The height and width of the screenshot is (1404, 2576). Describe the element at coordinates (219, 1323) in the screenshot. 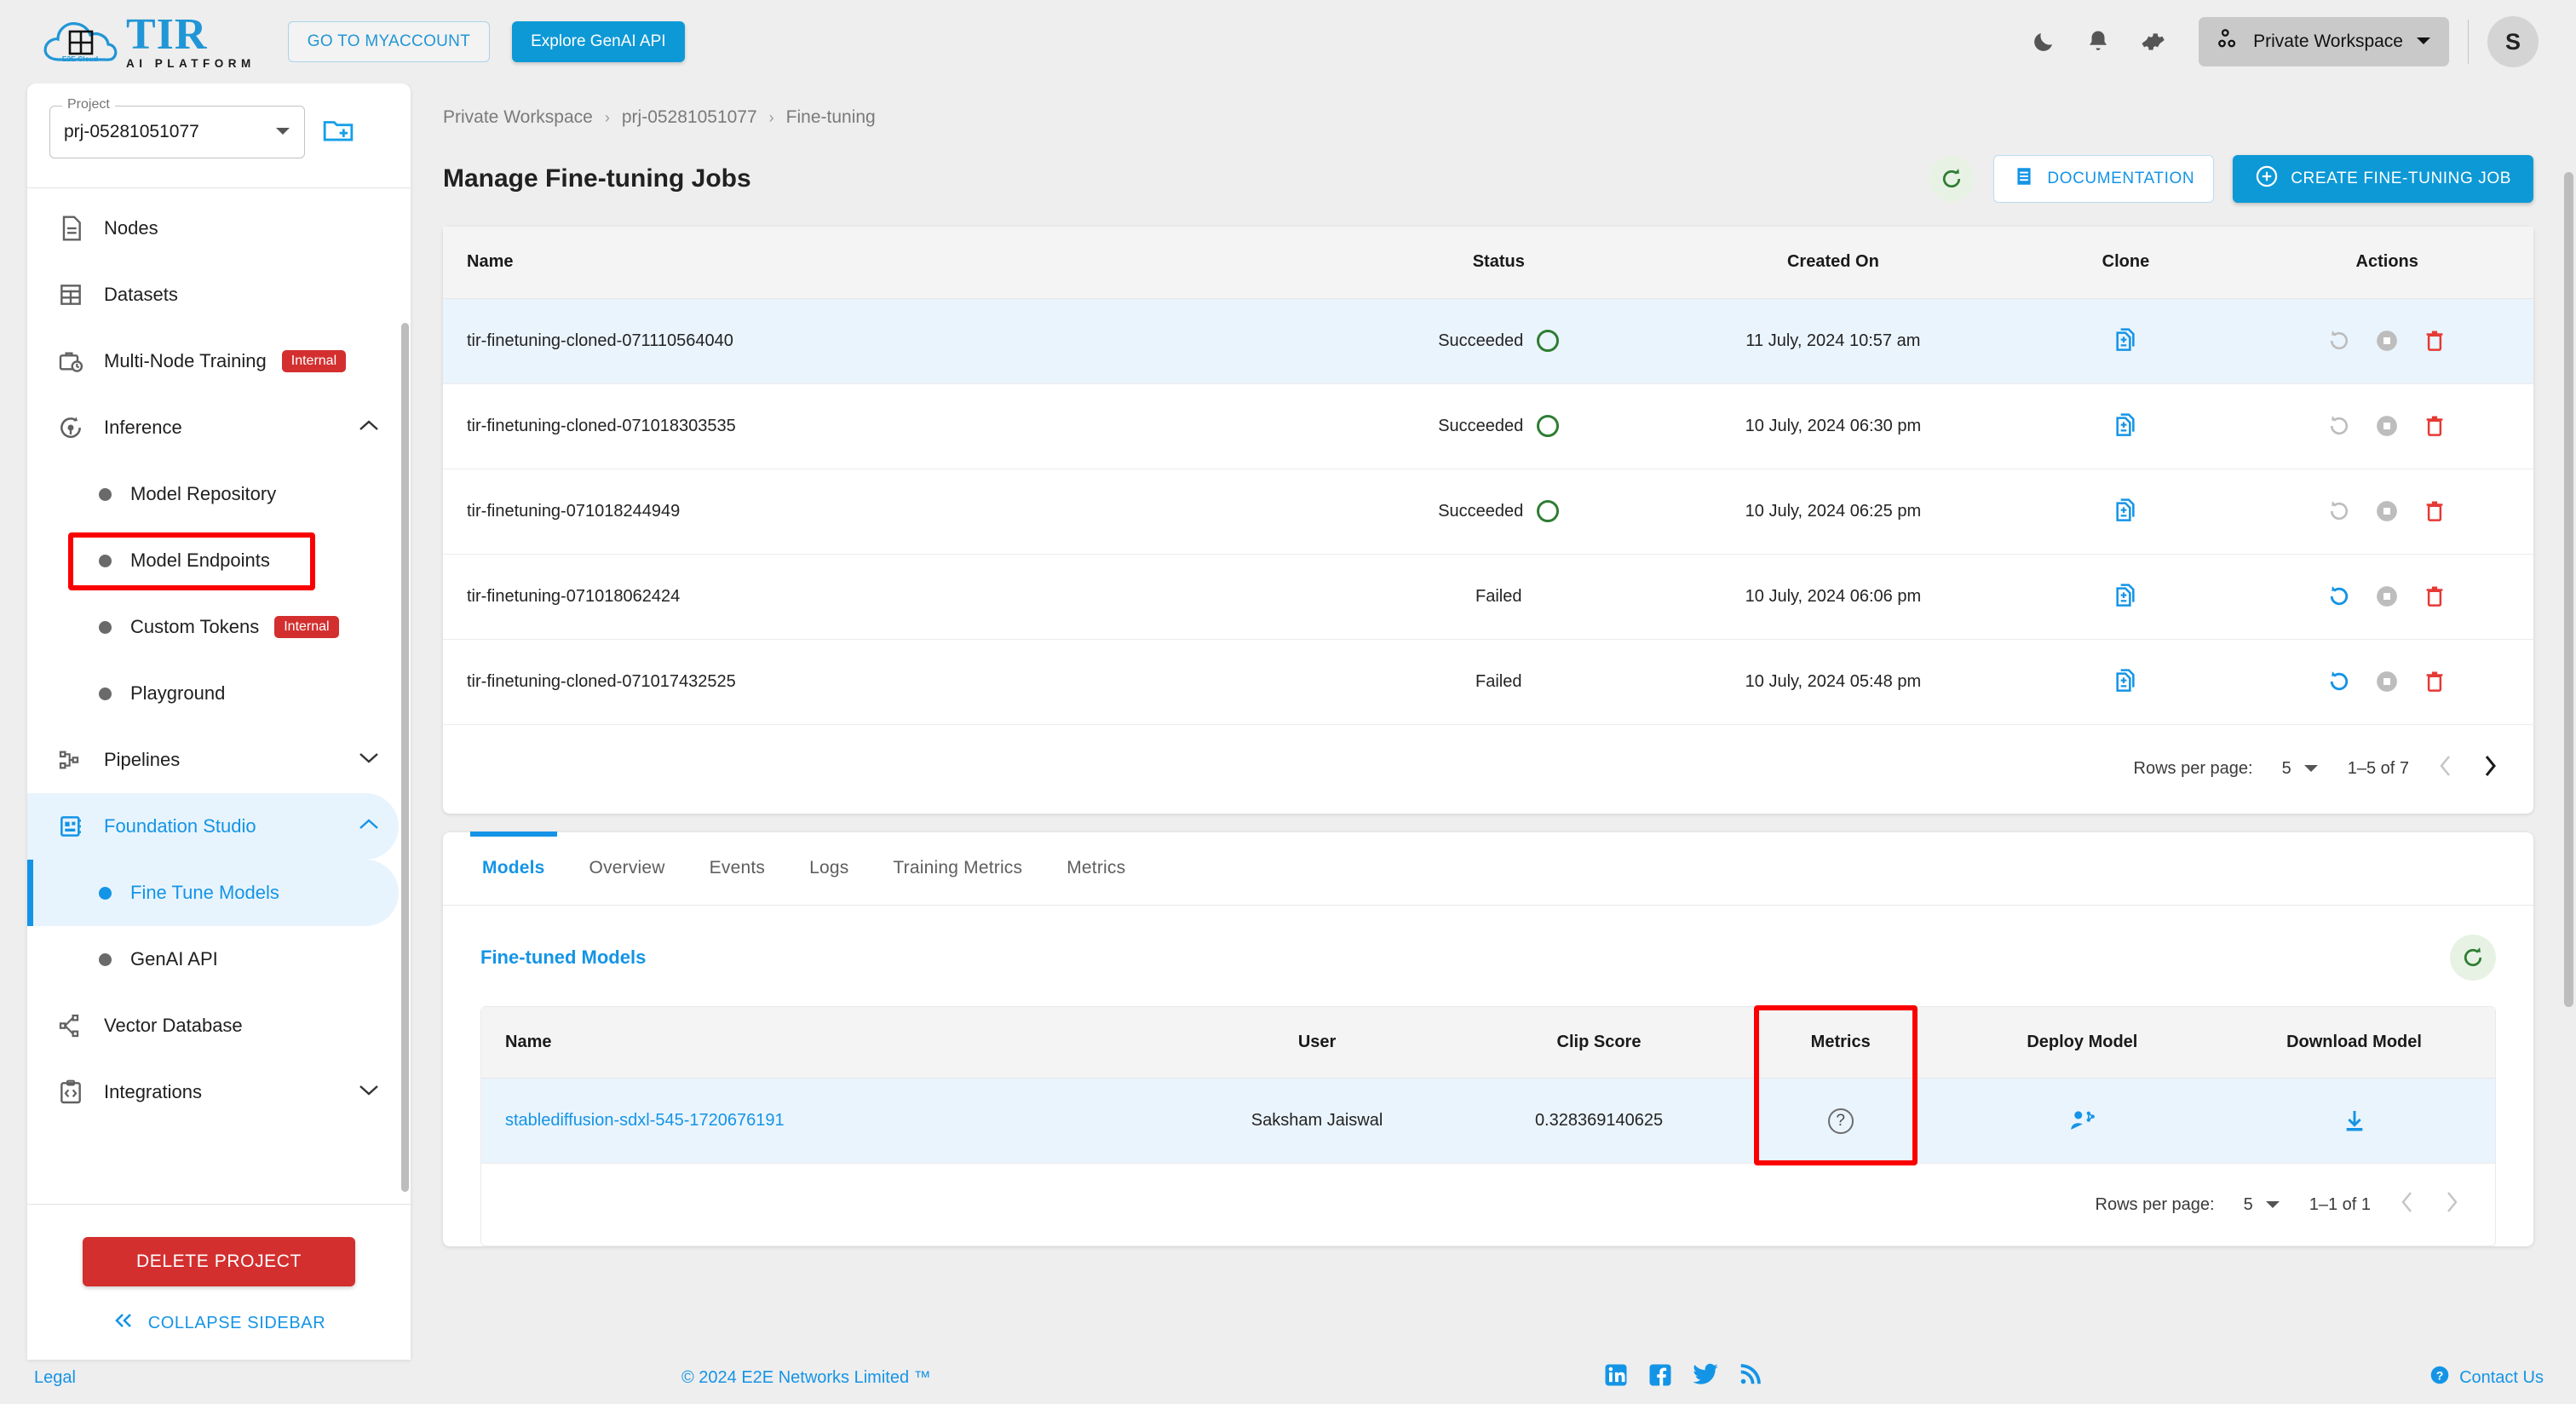

I see `collapse-sidebar-button: COLLAPSE SIDEBAR` at that location.